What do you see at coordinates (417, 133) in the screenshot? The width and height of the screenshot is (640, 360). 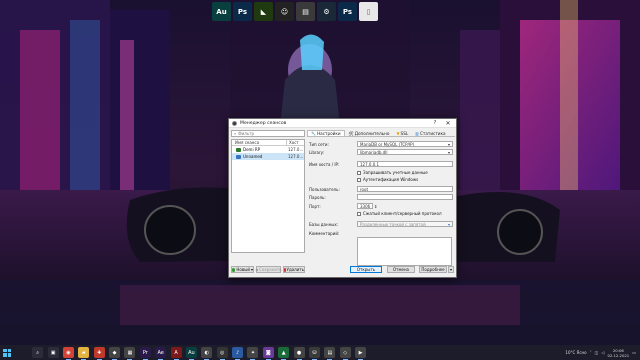 I see `chart-icon: ▥` at bounding box center [417, 133].